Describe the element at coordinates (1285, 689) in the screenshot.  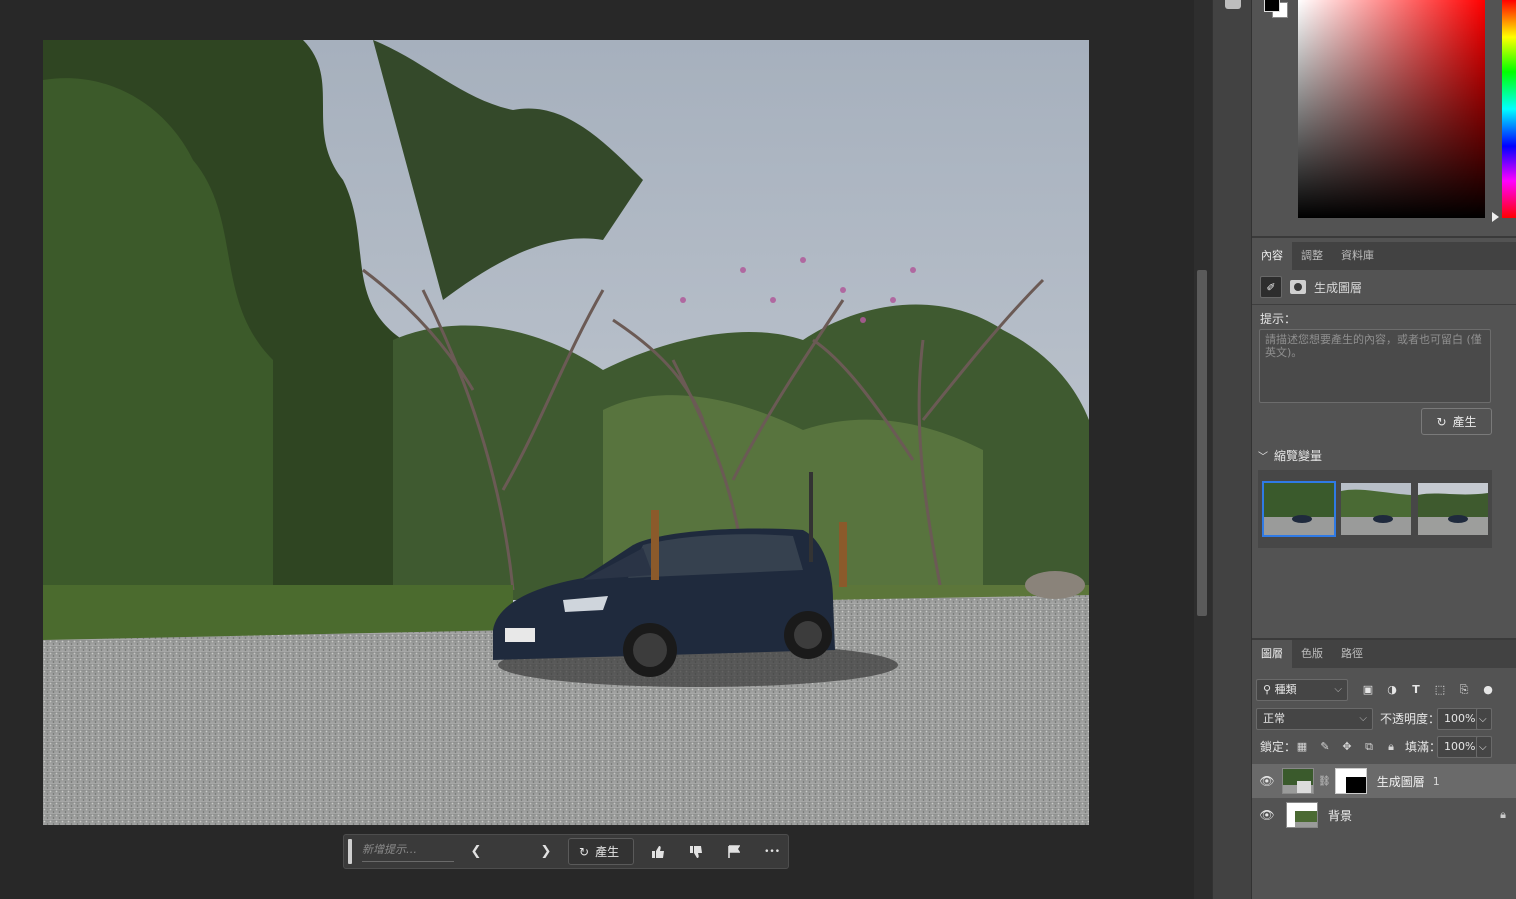
I see `layer-filter-value: 種類` at that location.